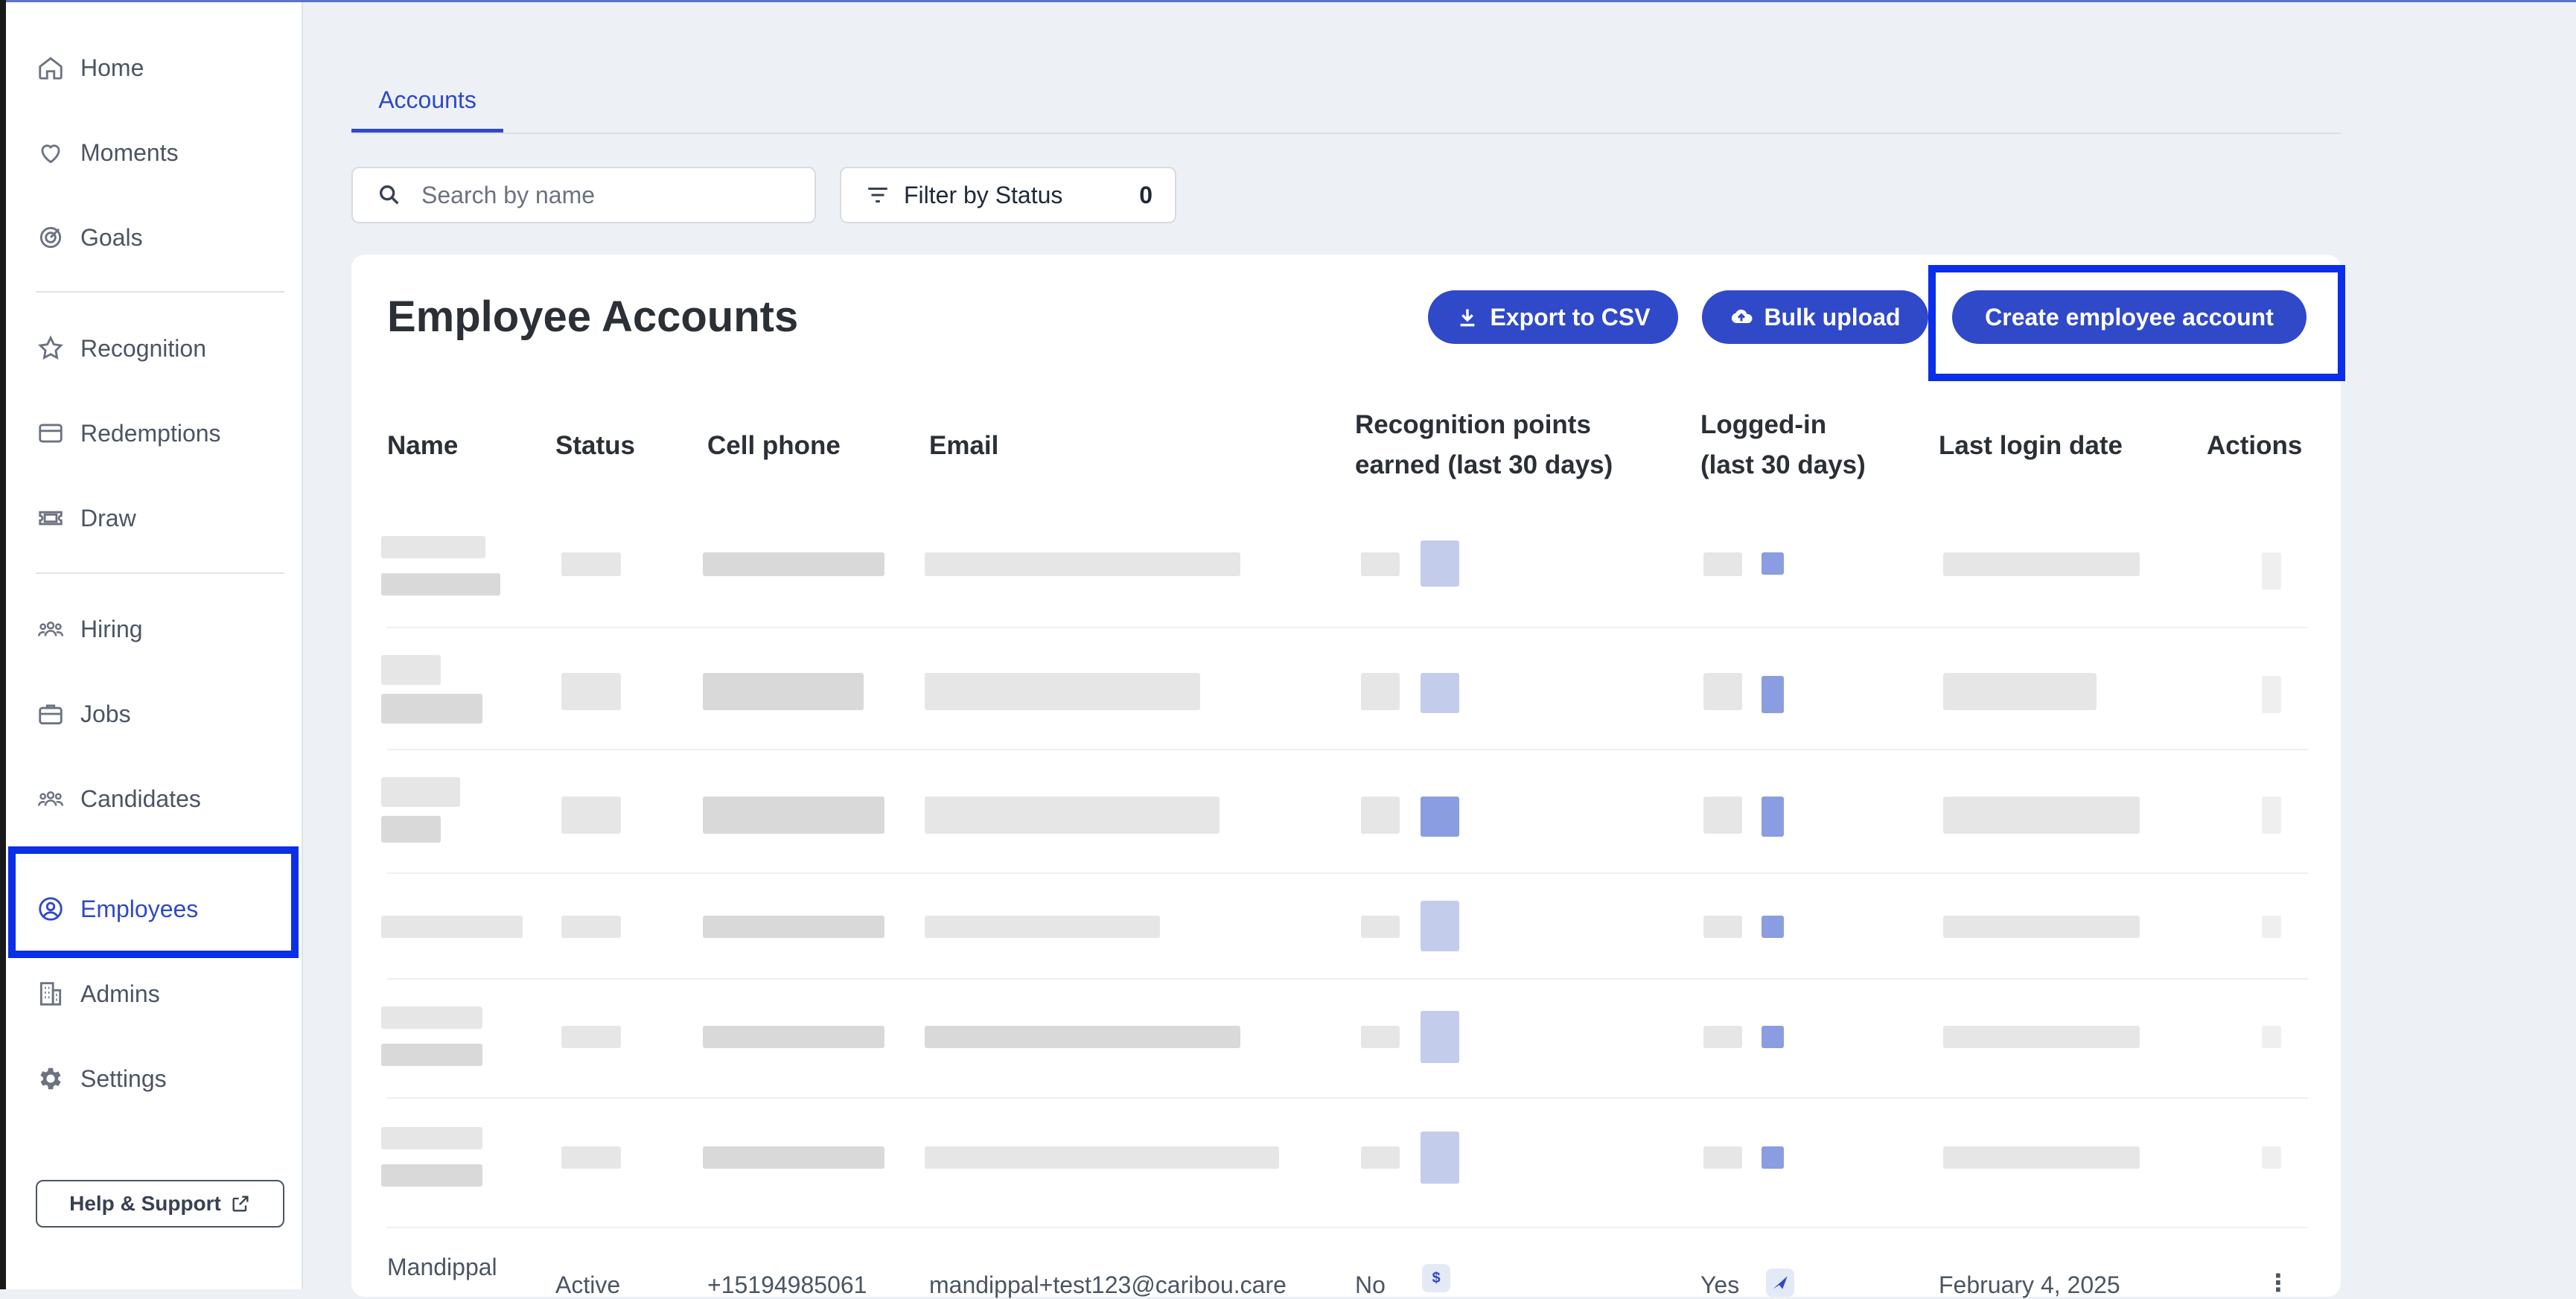 This screenshot has height=1299, width=2576. What do you see at coordinates (1008, 195) in the screenshot?
I see `filter-by-status-button: Filter by Status 0` at bounding box center [1008, 195].